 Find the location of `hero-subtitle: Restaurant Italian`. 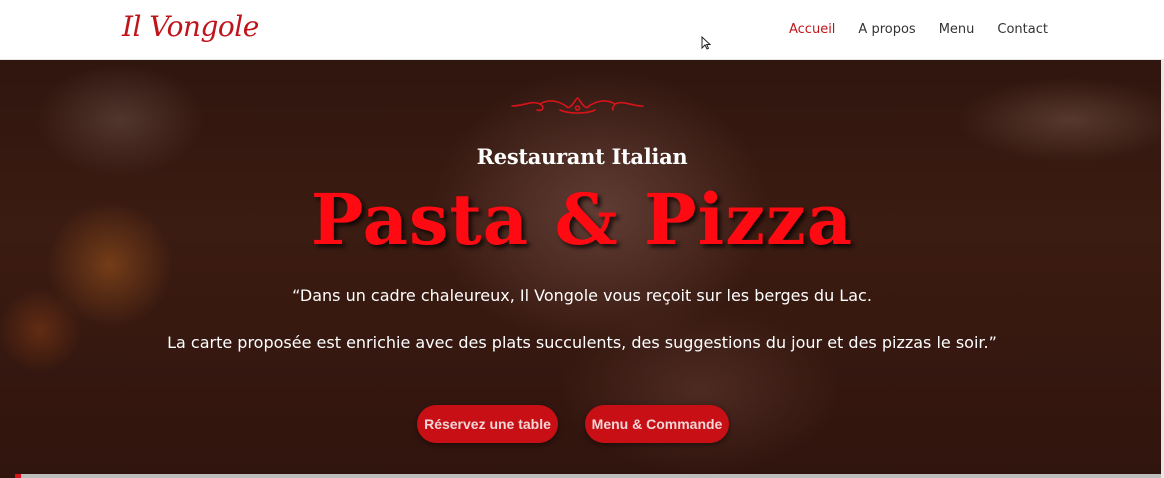

hero-subtitle: Restaurant Italian is located at coordinates (582, 156).